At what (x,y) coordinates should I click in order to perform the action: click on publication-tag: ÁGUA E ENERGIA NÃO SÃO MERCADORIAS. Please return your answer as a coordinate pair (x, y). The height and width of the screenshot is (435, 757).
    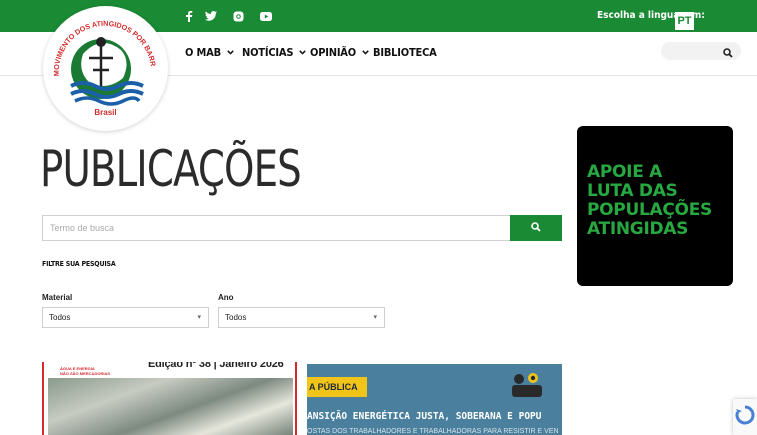
    Looking at the image, I should click on (85, 371).